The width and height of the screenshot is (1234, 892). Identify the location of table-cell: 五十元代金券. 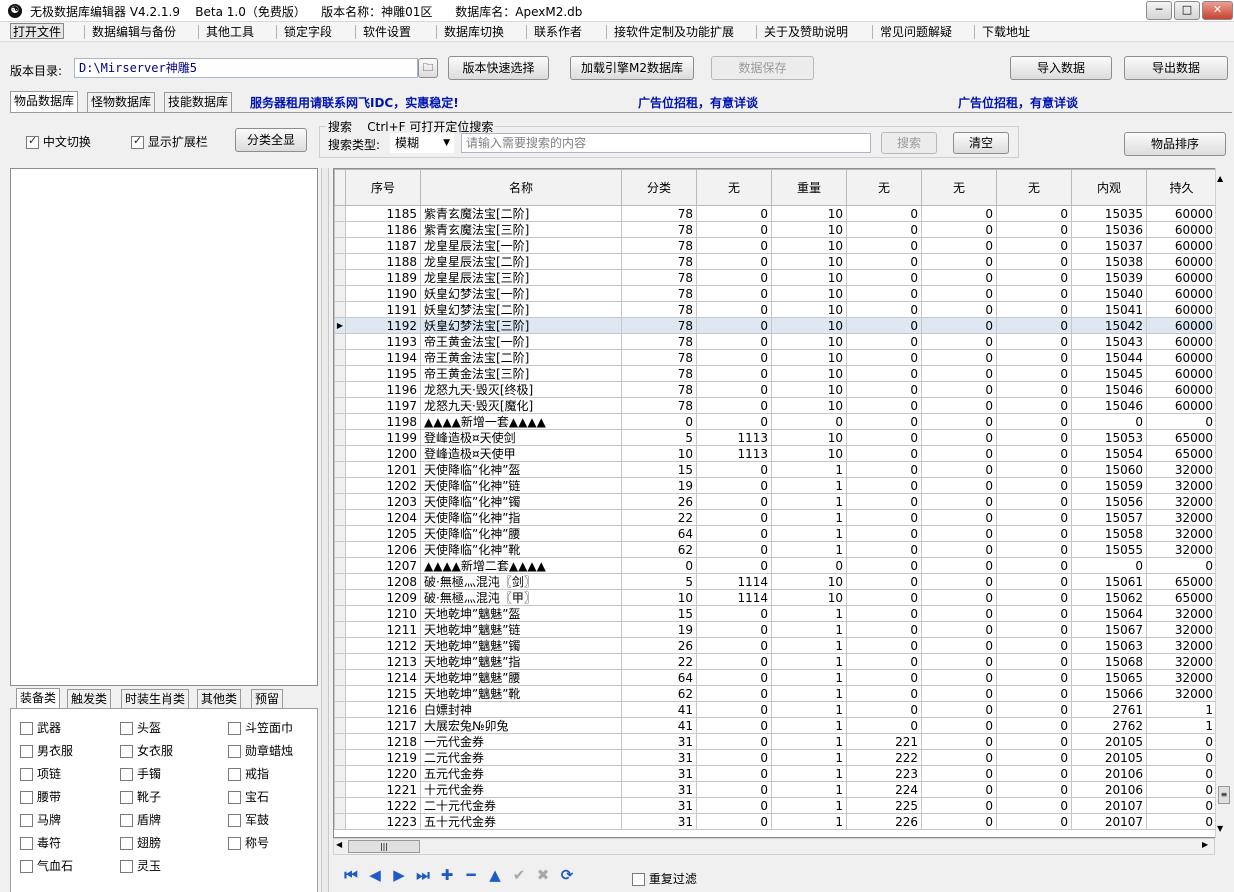
(521, 821).